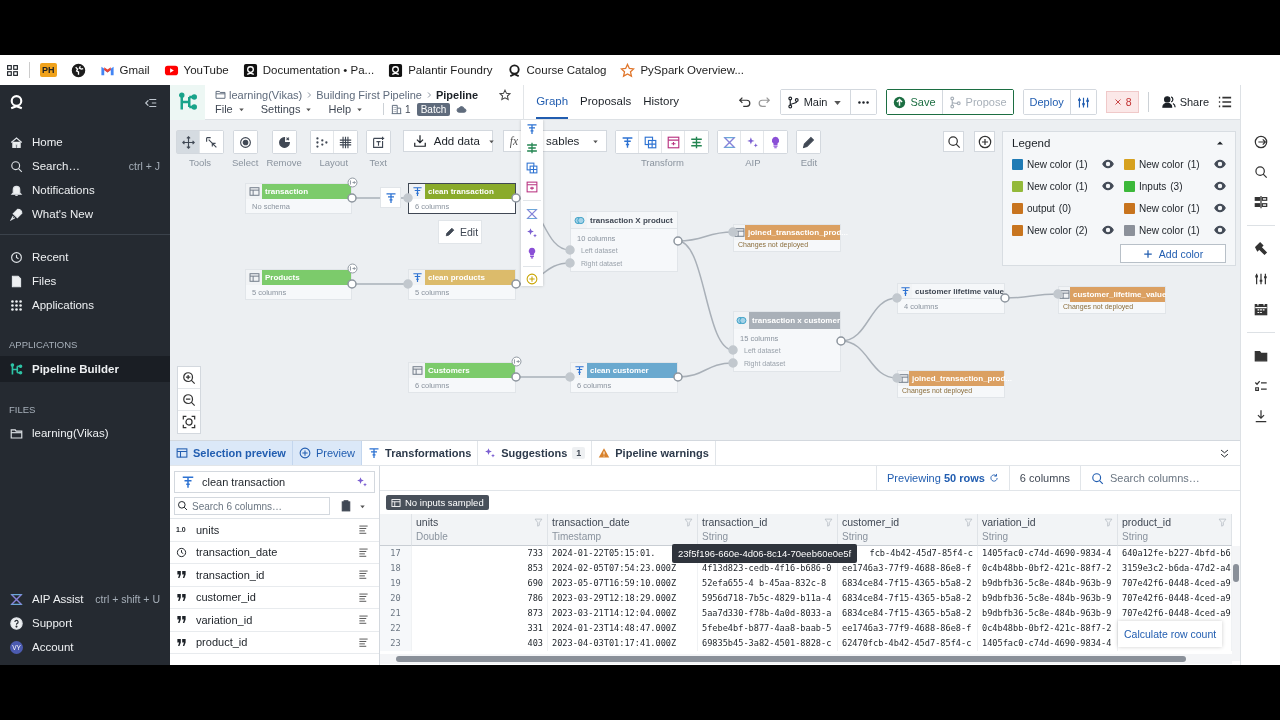 The image size is (1280, 720). Describe the element at coordinates (871, 522) in the screenshot. I see `column-name: customer_id` at that location.